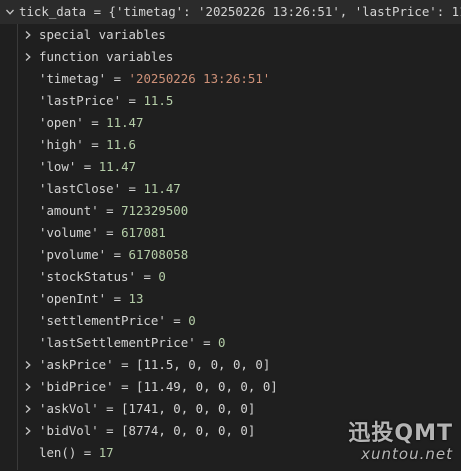 Image resolution: width=461 pixels, height=471 pixels. What do you see at coordinates (230, 189) in the screenshot?
I see `tree-row-field: 'lastClose' = 11.47` at bounding box center [230, 189].